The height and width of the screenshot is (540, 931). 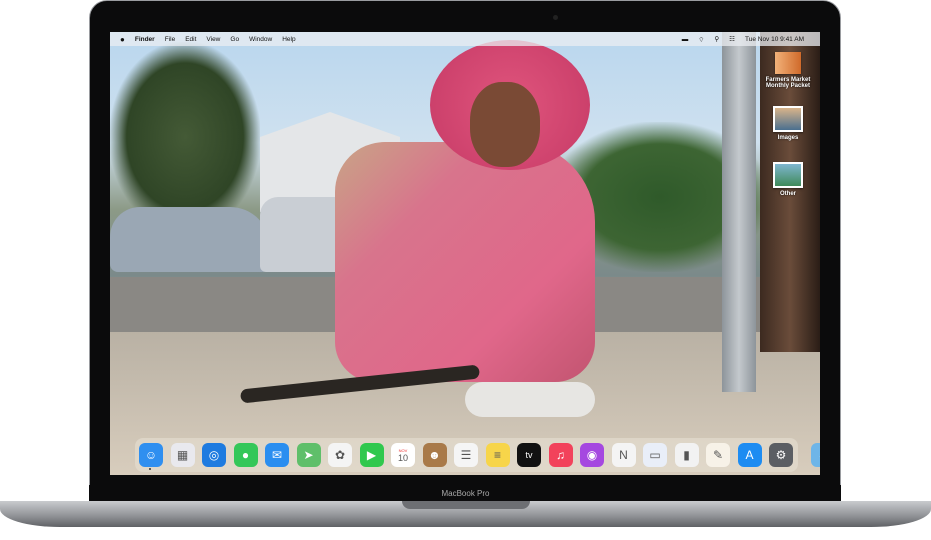 I want to click on desktop-item-farmers-market: Farmers Market Monthly Packet, so click(x=788, y=70).